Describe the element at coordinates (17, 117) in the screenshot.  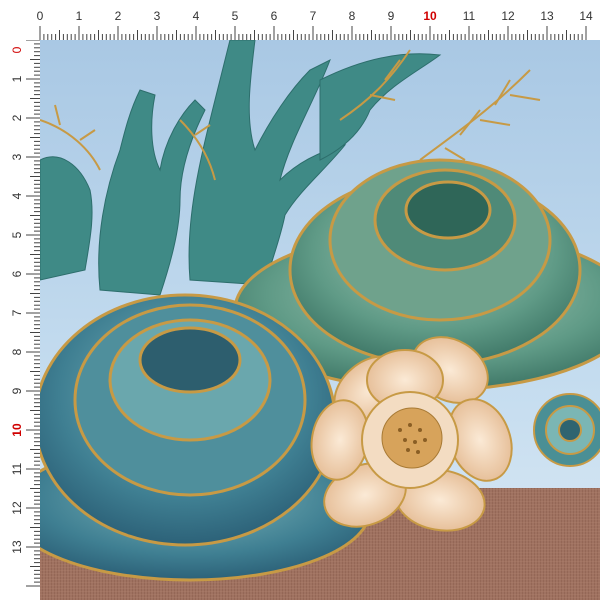
I see `left-ruler-label: 2` at that location.